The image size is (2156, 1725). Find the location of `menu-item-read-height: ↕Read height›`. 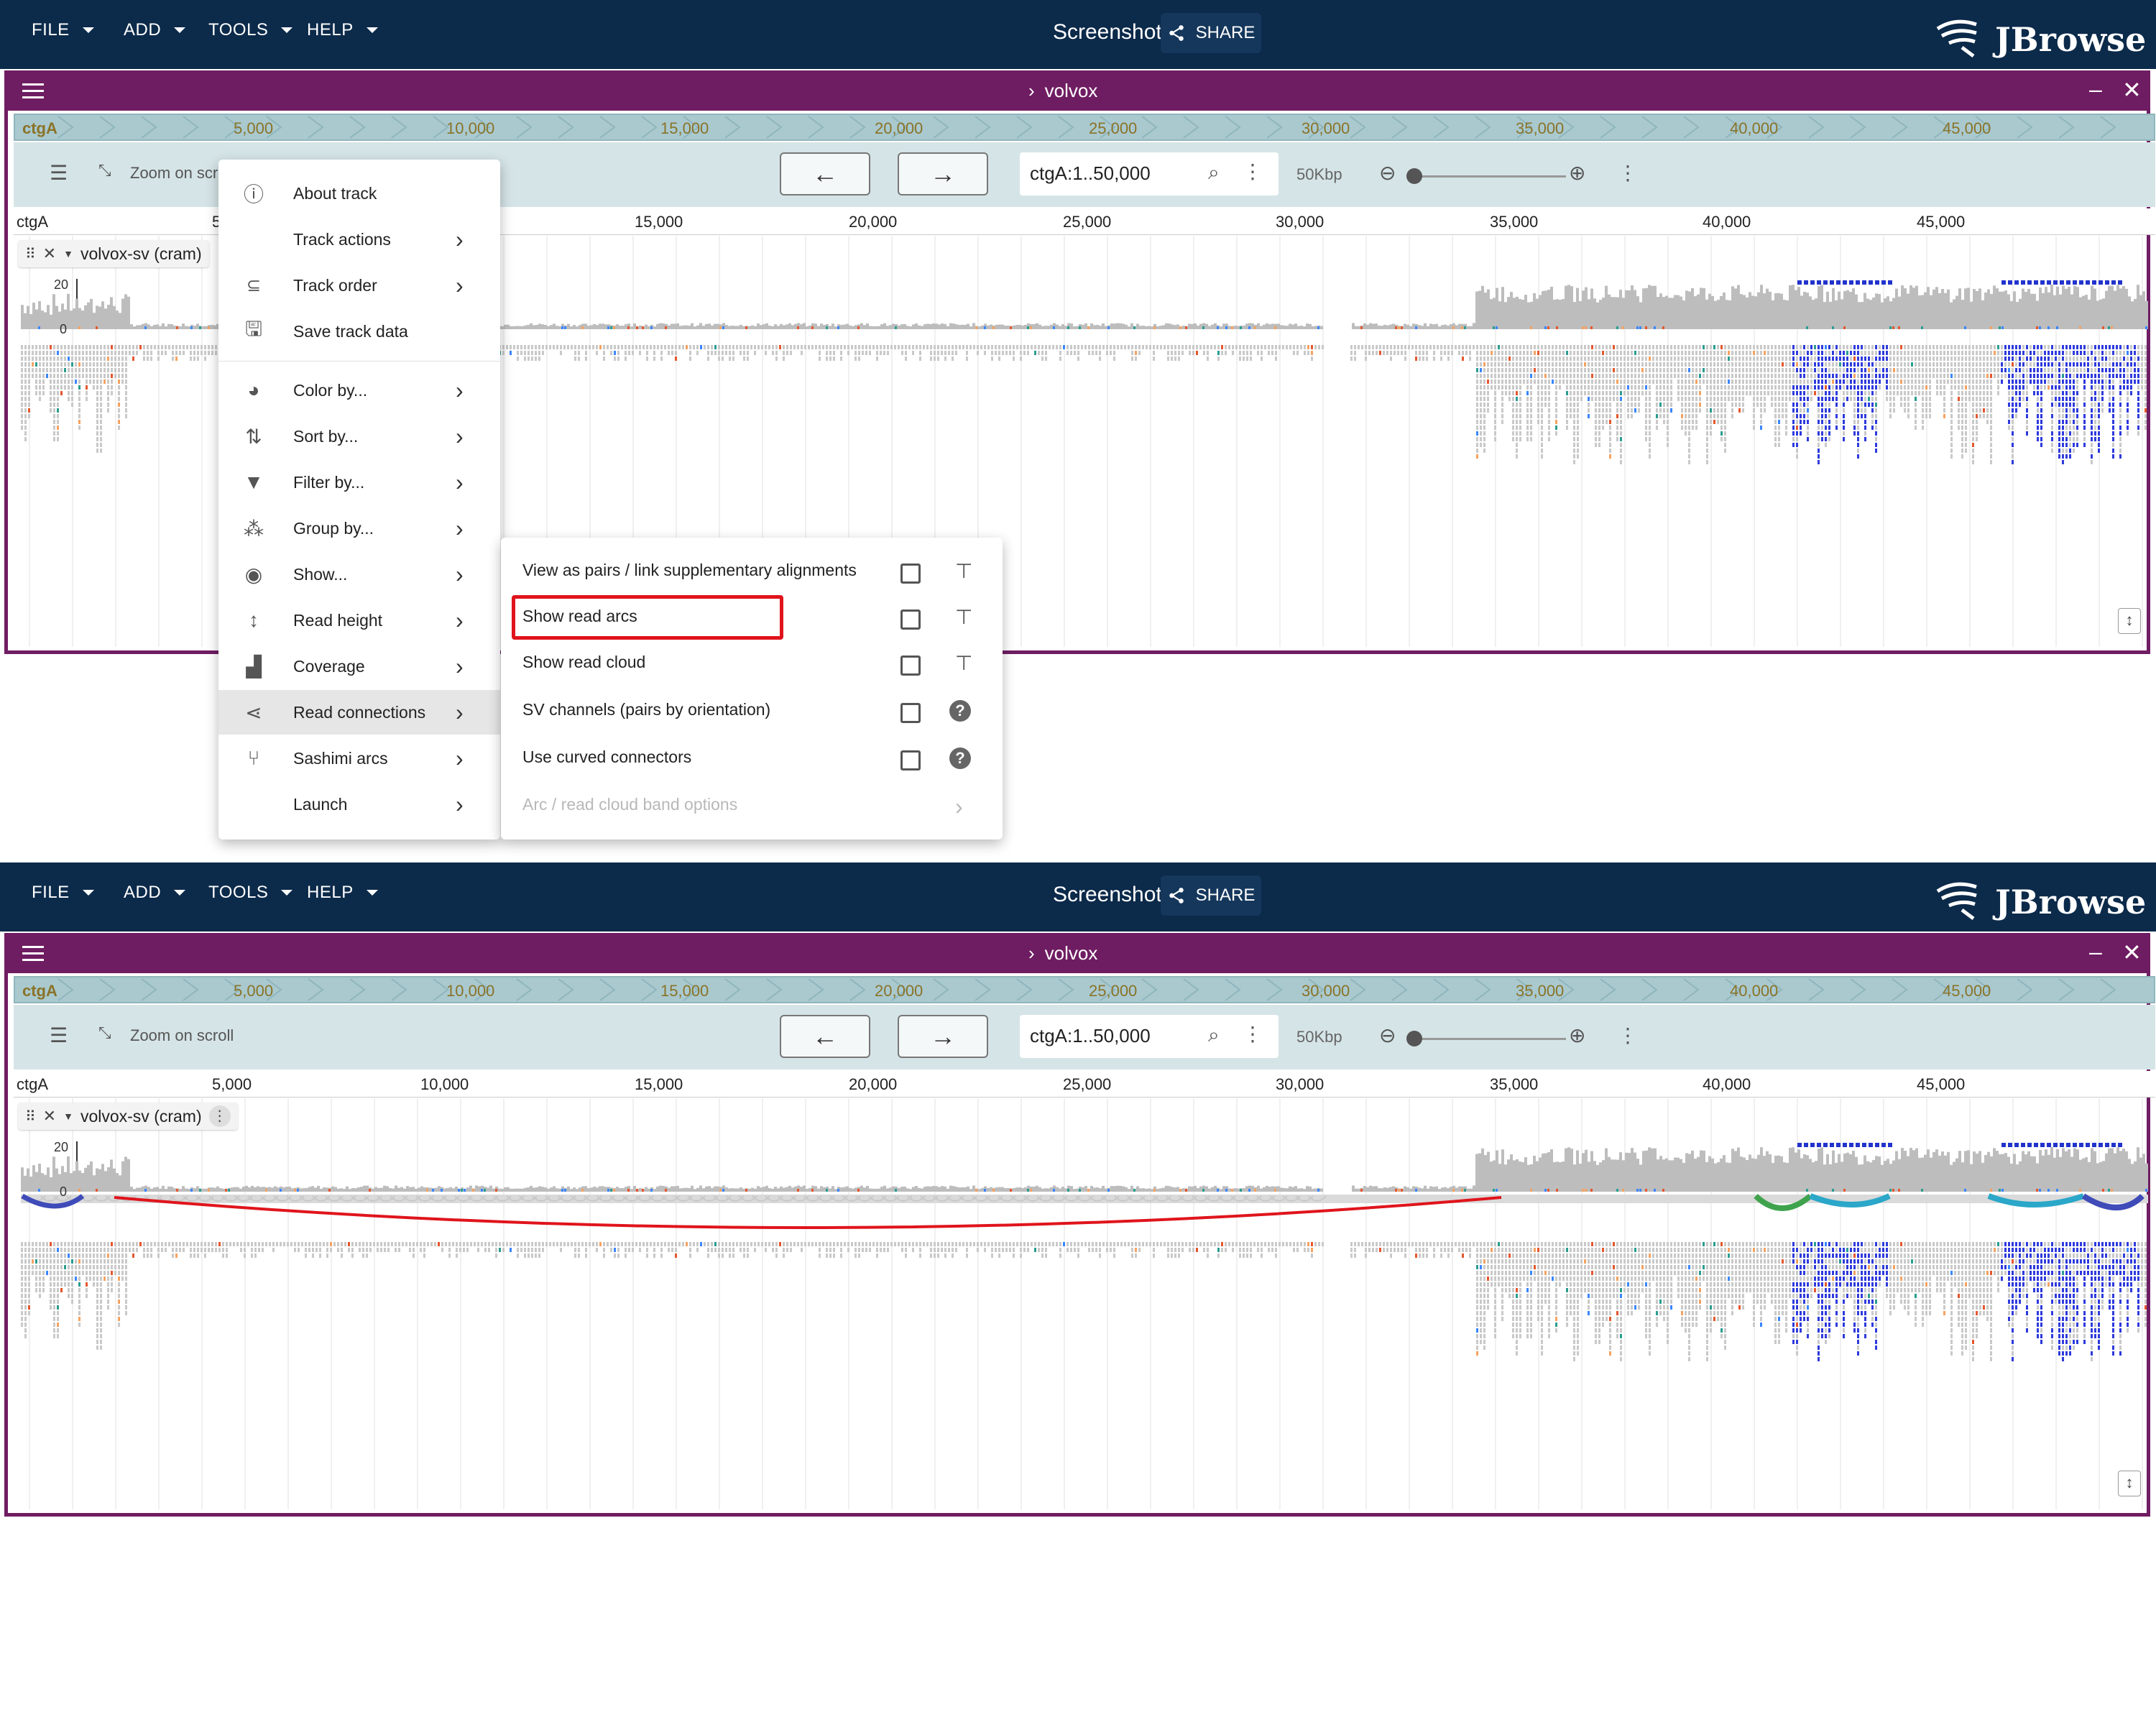

menu-item-read-height: ↕Read height› is located at coordinates (359, 620).